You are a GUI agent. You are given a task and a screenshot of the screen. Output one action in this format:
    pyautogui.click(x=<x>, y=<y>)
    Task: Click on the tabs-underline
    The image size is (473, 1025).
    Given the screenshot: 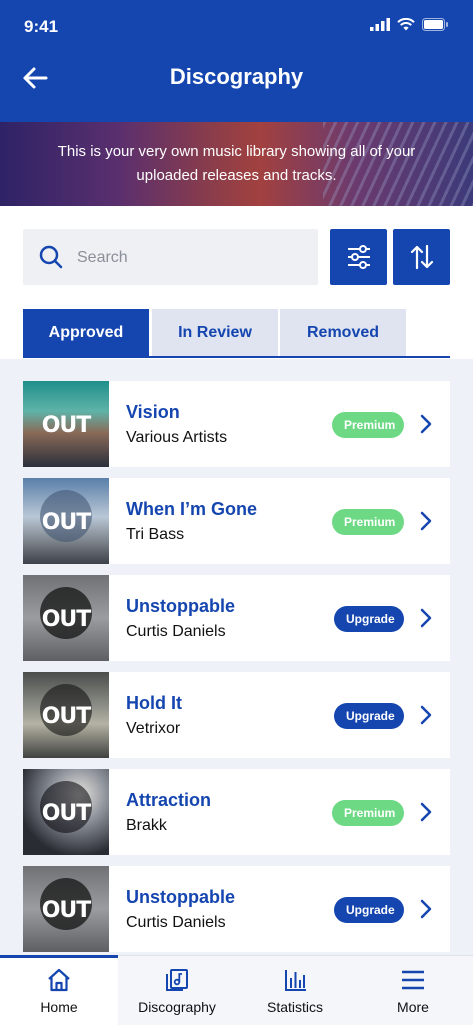 What is the action you would take?
    pyautogui.click(x=236, y=357)
    